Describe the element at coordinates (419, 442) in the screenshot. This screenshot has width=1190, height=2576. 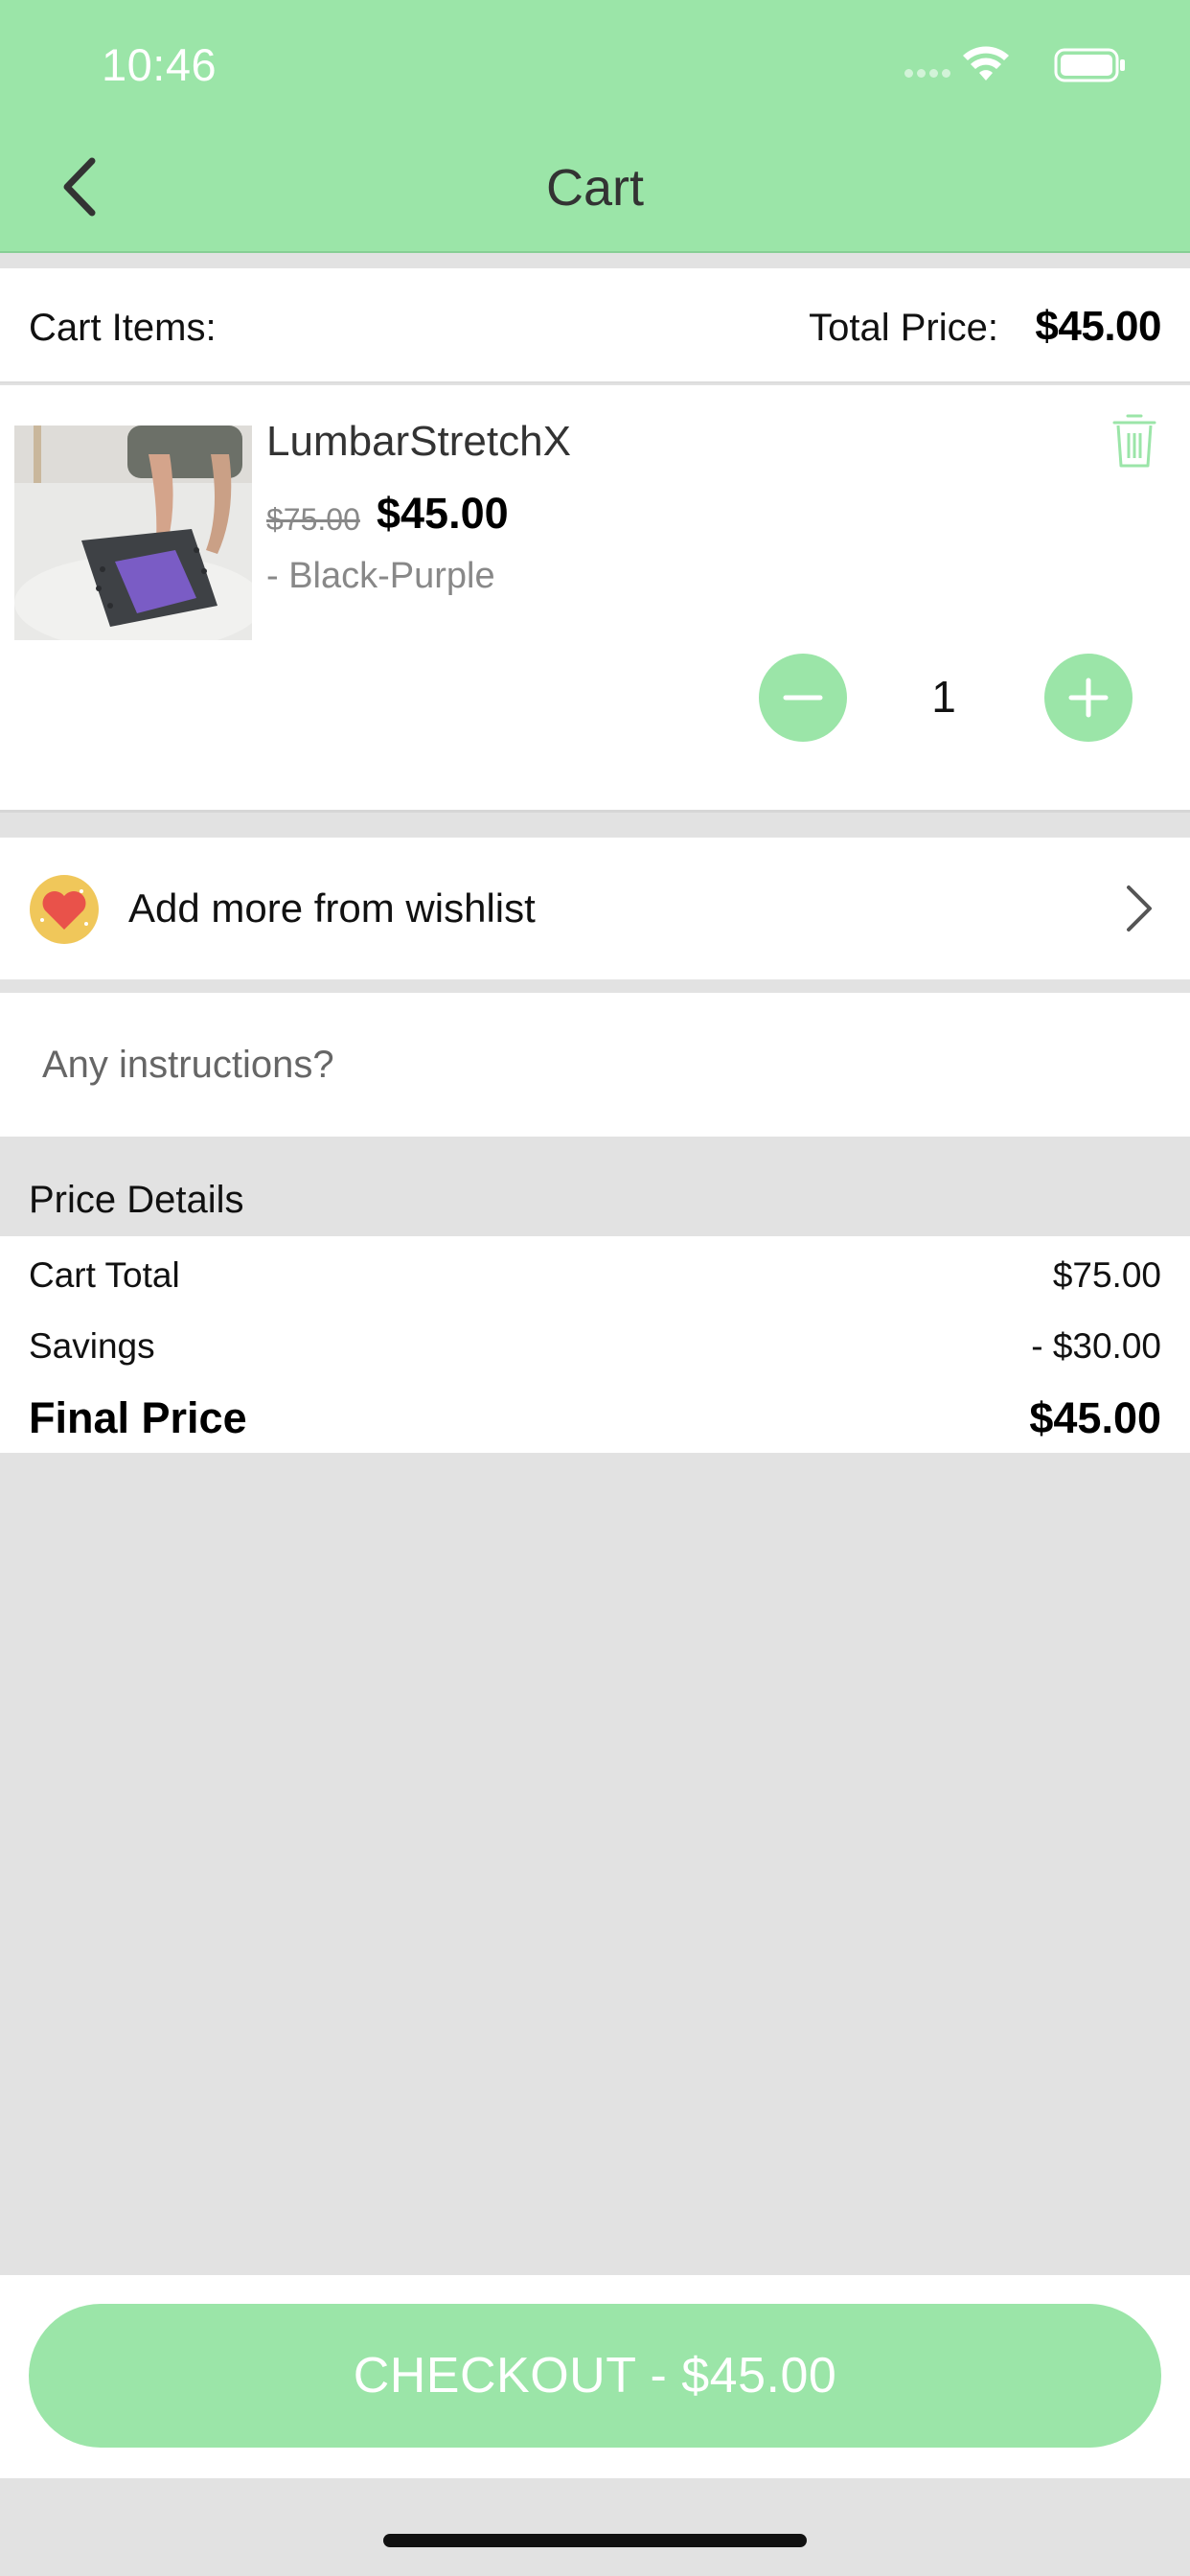
I see `product-name: LumbarStretchX` at that location.